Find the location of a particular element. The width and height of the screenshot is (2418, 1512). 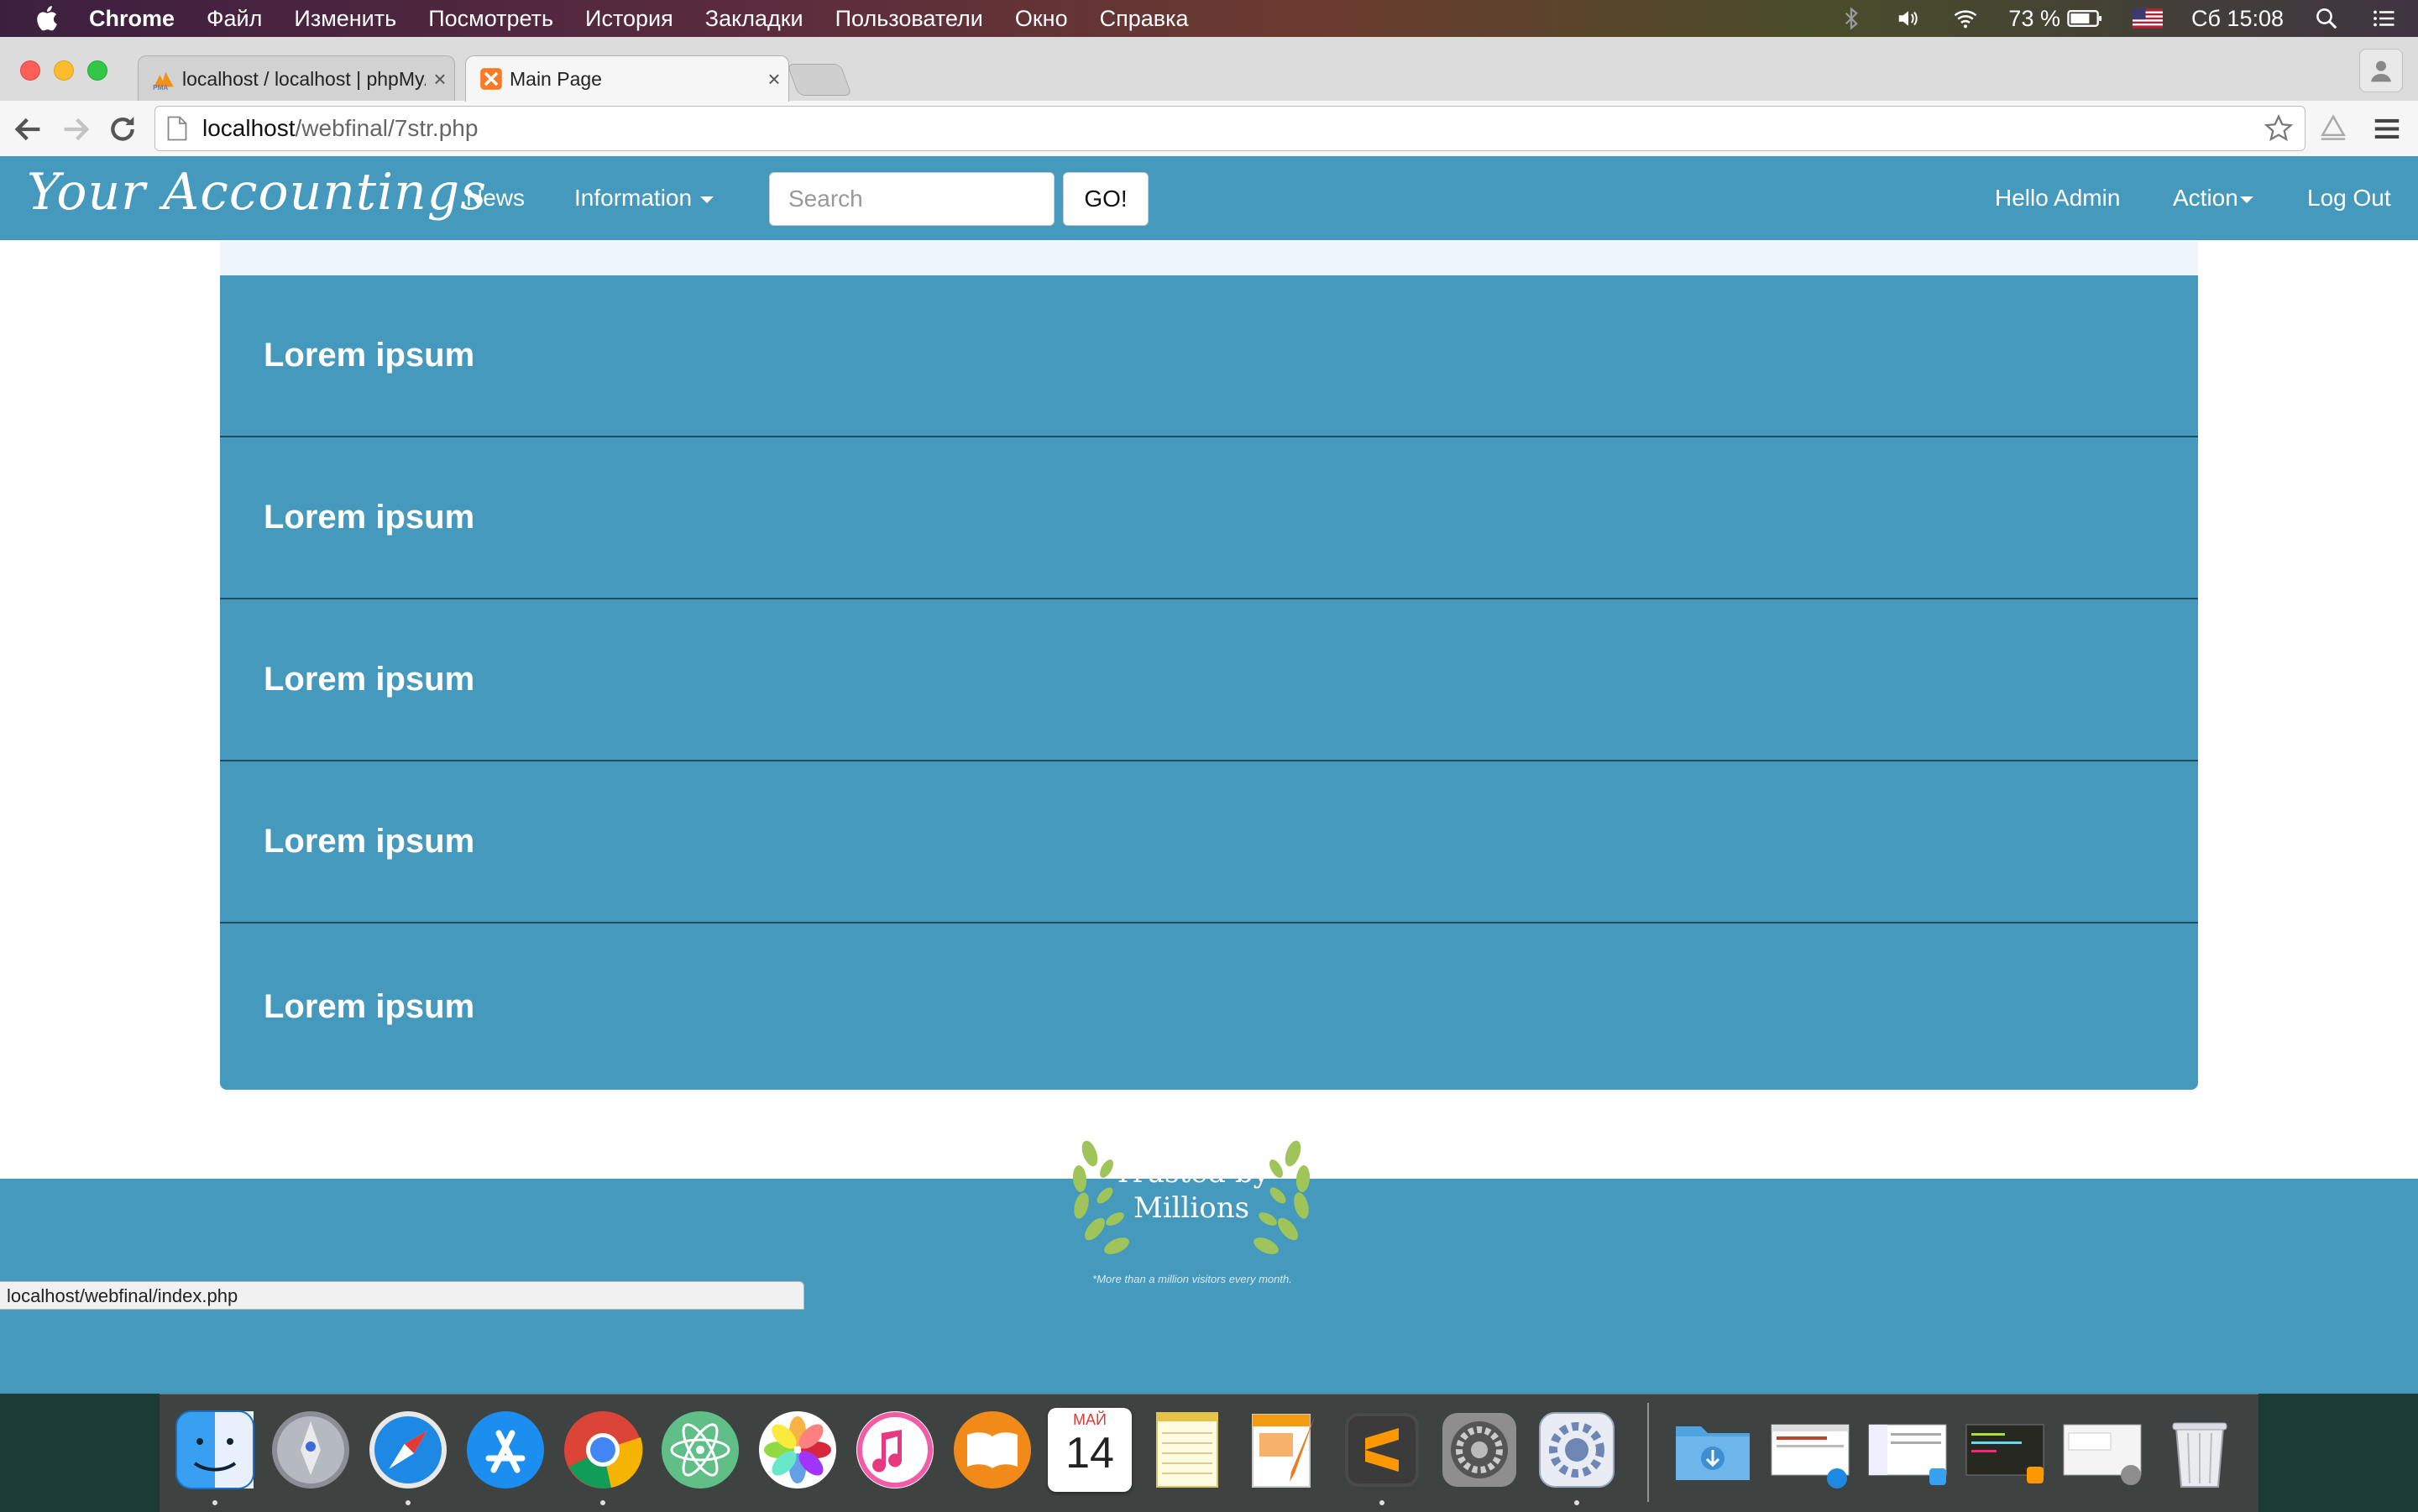

menu-history: История is located at coordinates (629, 19).